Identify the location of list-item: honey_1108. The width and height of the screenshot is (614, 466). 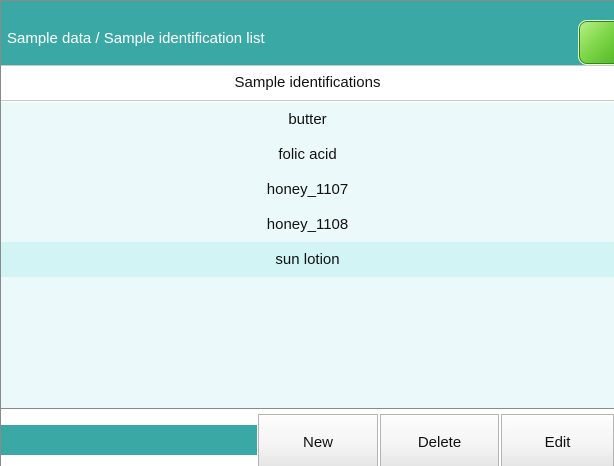
(307, 224).